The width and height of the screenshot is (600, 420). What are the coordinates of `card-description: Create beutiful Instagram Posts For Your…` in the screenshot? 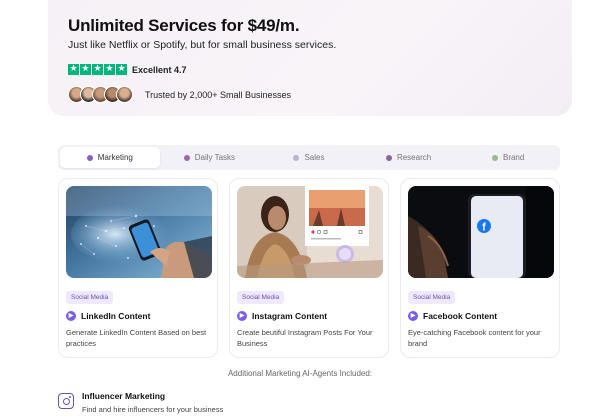 It's located at (305, 338).